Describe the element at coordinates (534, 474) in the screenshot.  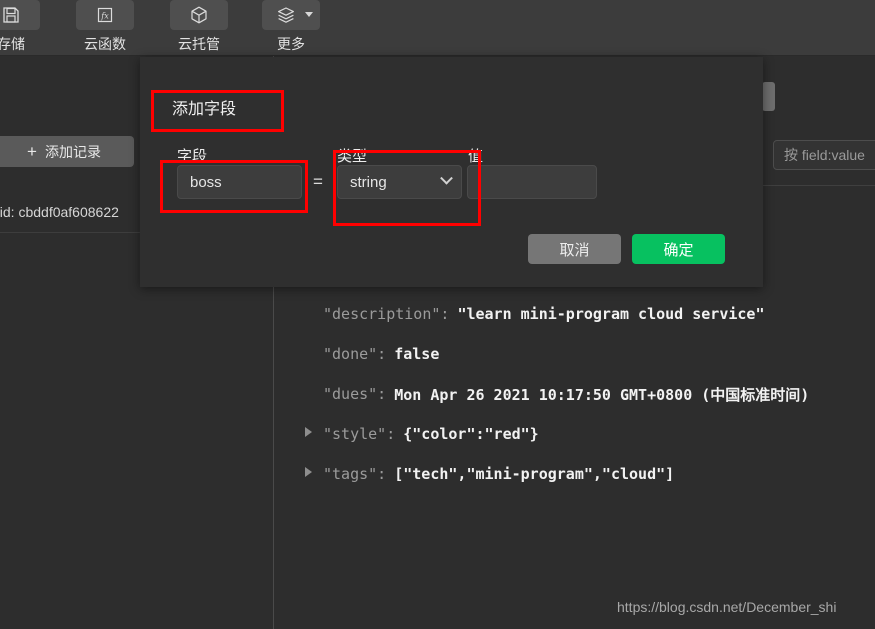
I see `json-value: ["tech","mini-program","cloud"]` at that location.